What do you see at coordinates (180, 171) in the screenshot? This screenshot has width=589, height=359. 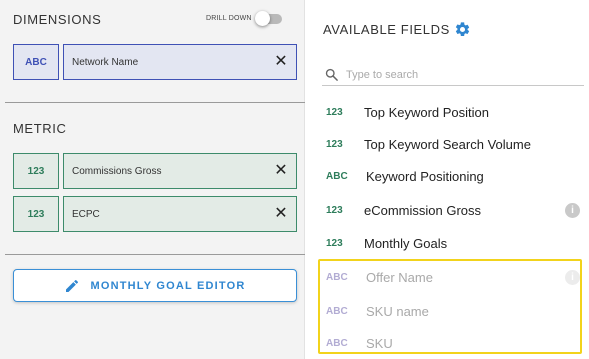 I see `metric-field-commissions-gross: Commissions Gross ✕` at bounding box center [180, 171].